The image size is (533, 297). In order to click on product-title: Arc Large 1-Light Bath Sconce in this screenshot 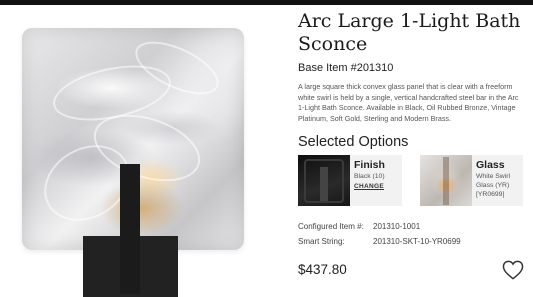, I will do `click(409, 32)`.